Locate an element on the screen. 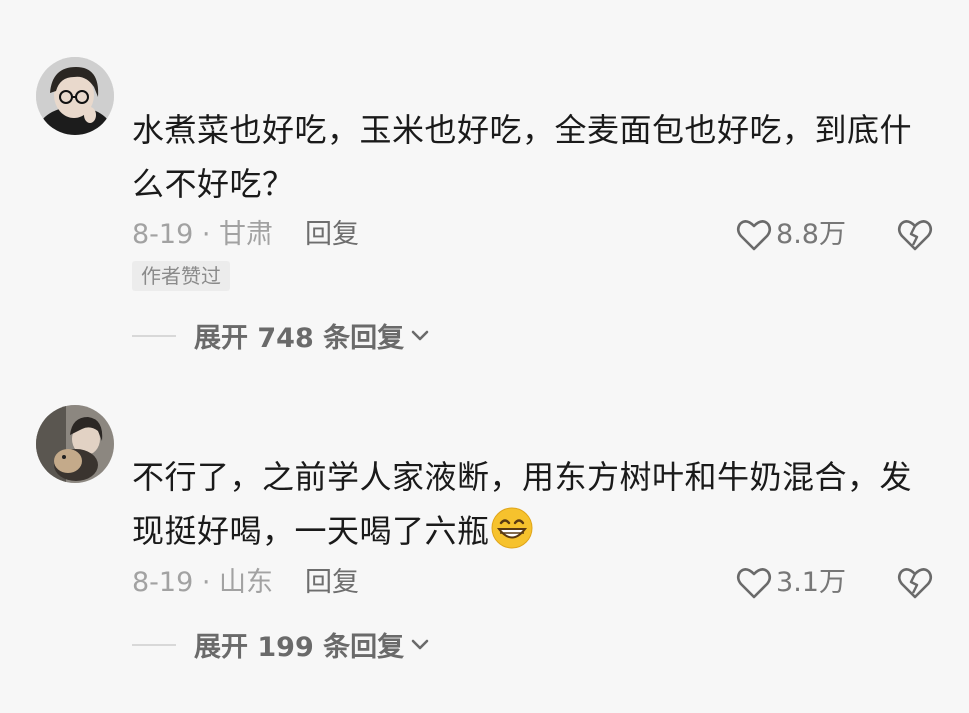  comment-date-location: 8-19 · 甘肃 is located at coordinates (203, 234).